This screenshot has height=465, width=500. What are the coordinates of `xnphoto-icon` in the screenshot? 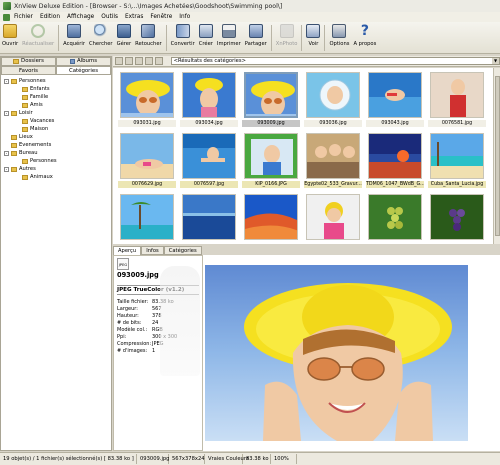 It's located at (286, 31).